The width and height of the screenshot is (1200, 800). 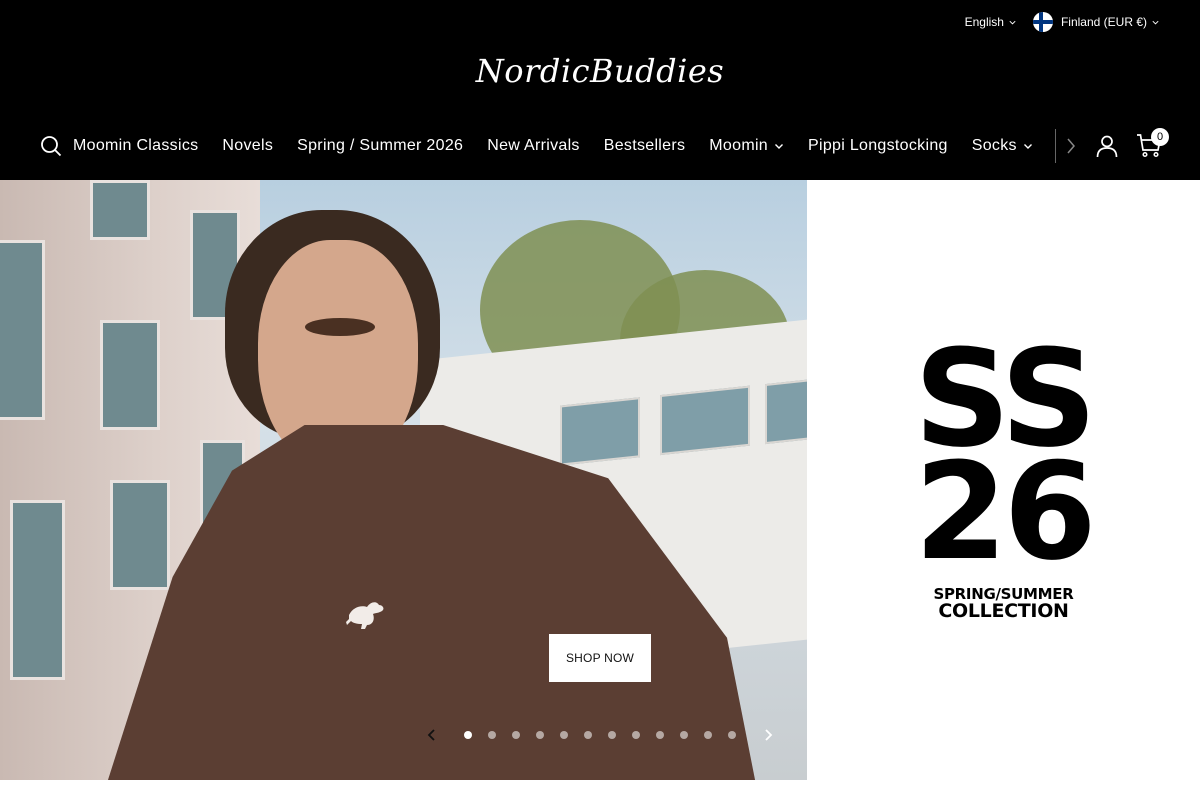 I want to click on nav-label: Socks, so click(x=994, y=145).